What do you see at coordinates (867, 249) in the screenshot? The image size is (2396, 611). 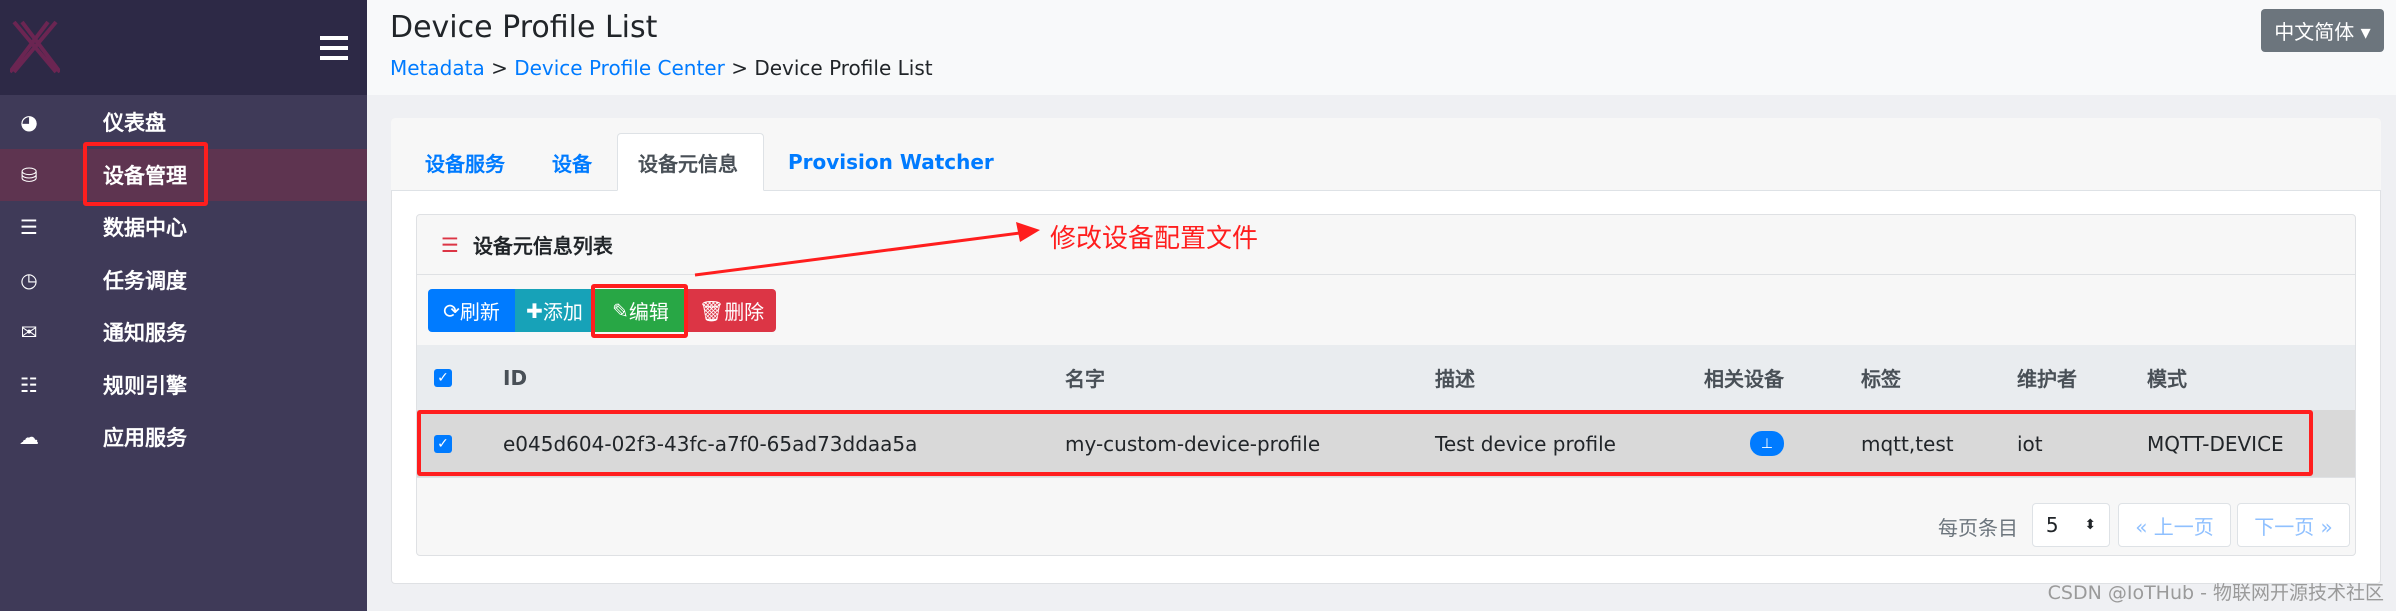 I see `annotation-arrow` at bounding box center [867, 249].